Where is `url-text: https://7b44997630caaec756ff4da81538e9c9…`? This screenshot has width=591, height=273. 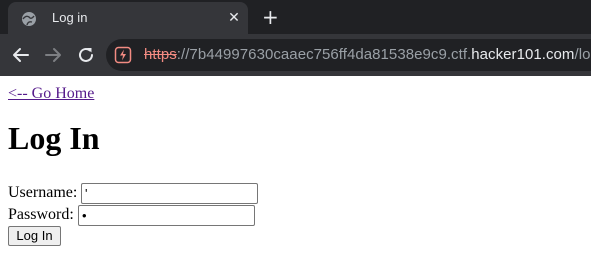 url-text: https://7b44997630caaec756ff4da81538e9c9… is located at coordinates (367, 54).